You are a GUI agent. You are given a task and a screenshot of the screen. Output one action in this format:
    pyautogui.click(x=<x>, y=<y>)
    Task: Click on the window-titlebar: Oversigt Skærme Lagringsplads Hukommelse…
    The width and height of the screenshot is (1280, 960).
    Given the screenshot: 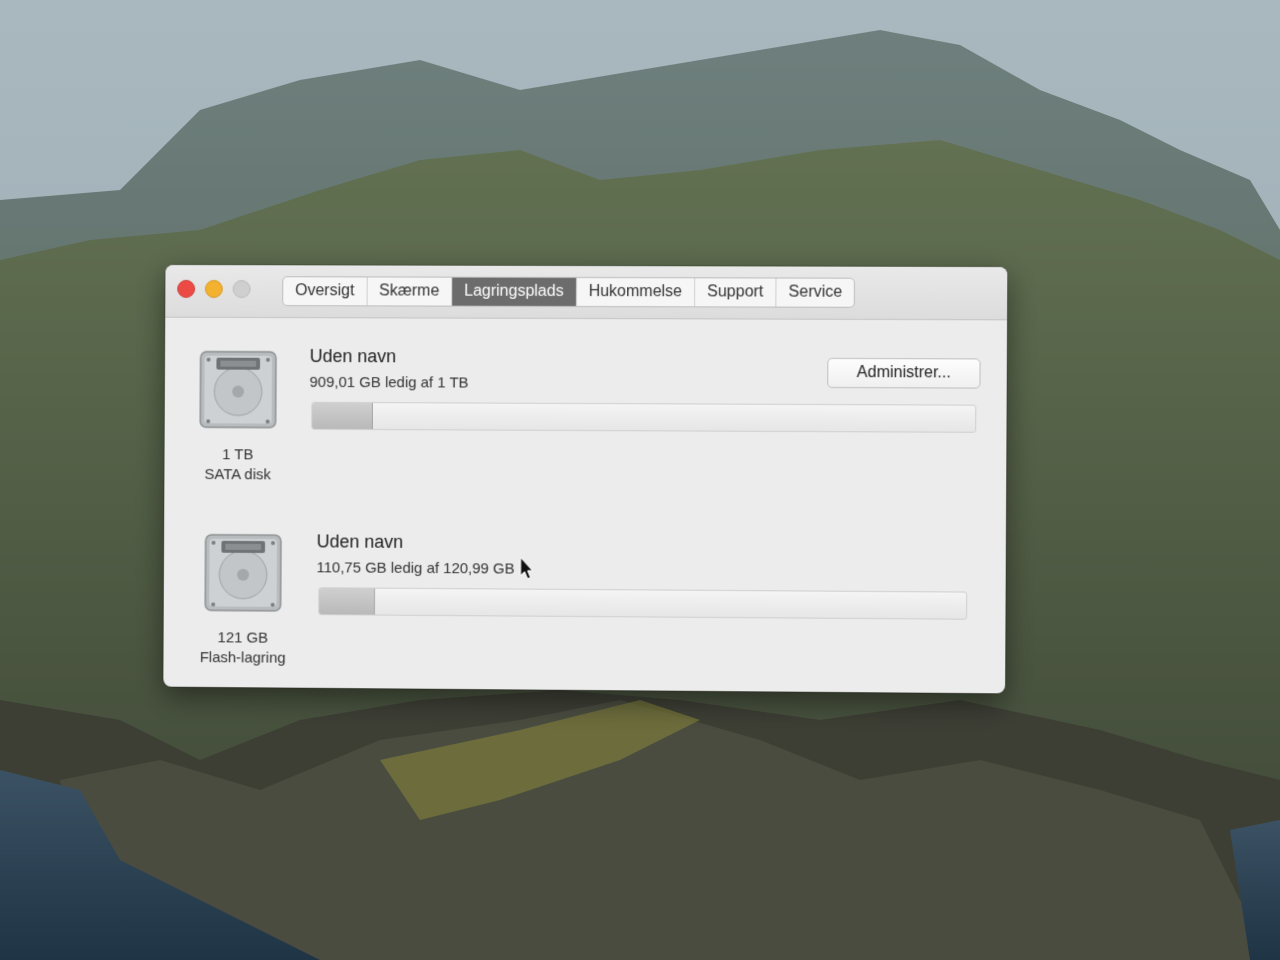 What is the action you would take?
    pyautogui.click(x=586, y=292)
    